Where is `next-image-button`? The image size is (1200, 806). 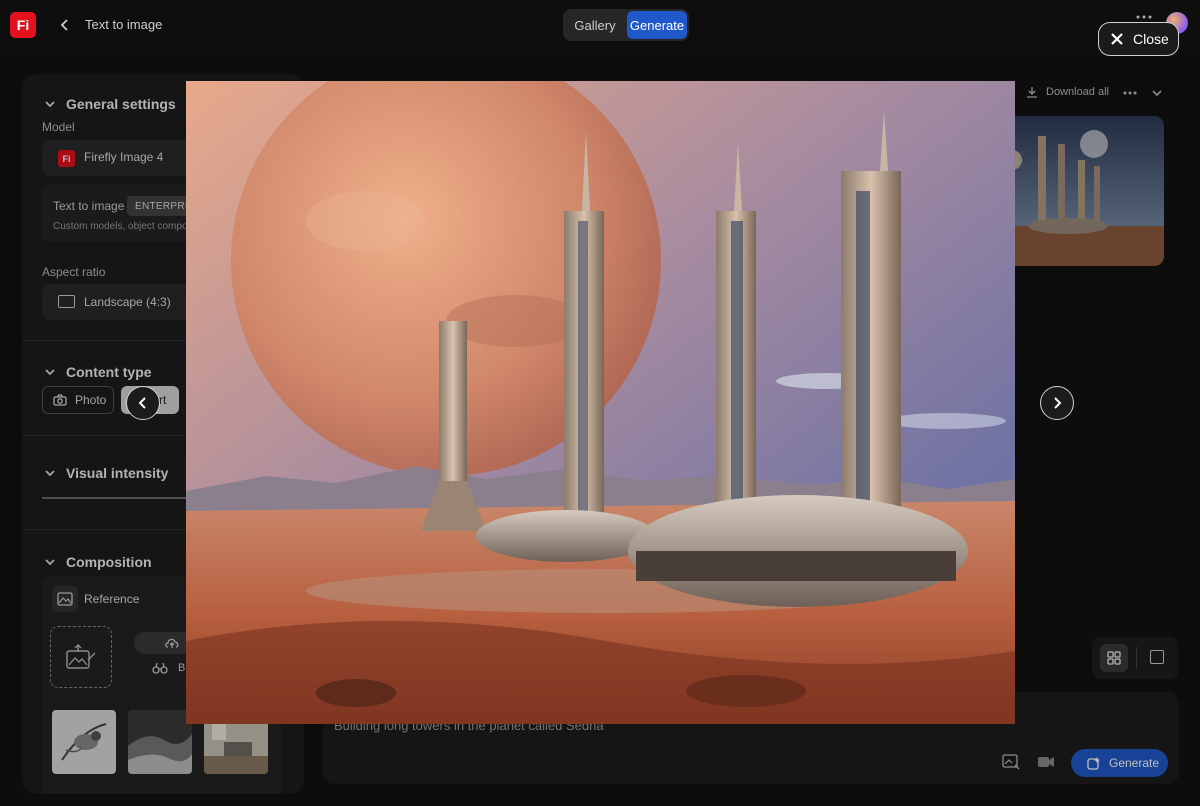 next-image-button is located at coordinates (1057, 403).